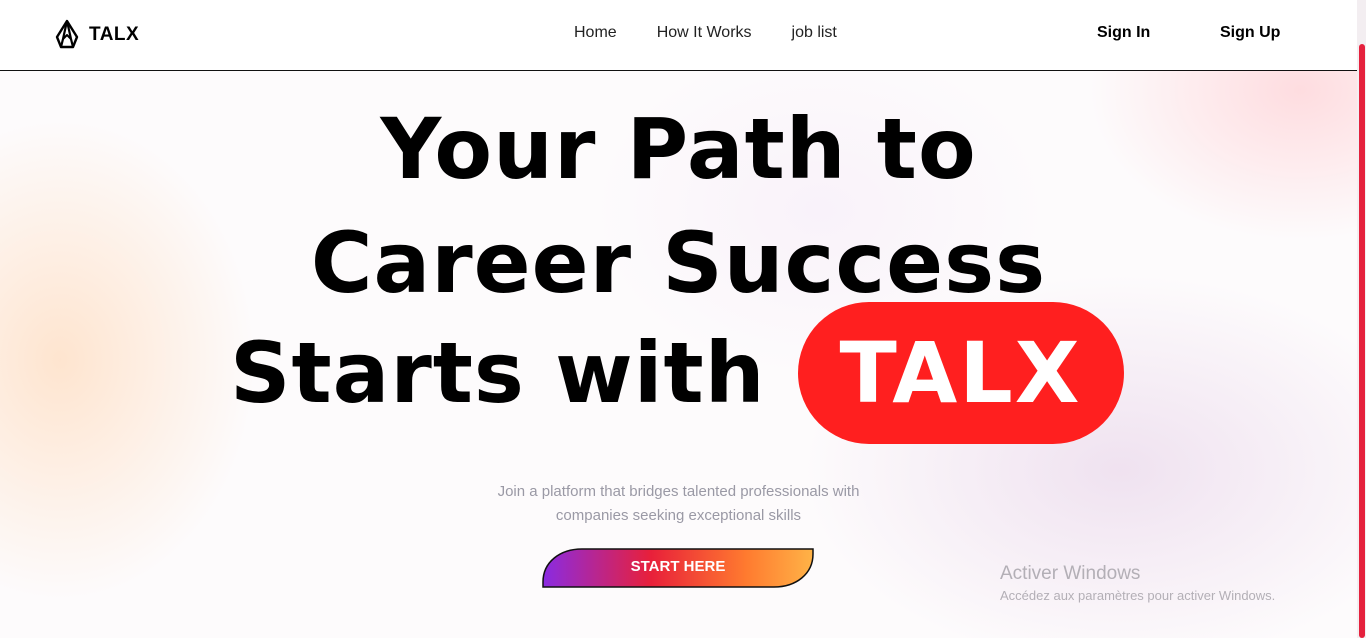  Describe the element at coordinates (814, 33) in the screenshot. I see `nav-job-list-link: job list` at that location.